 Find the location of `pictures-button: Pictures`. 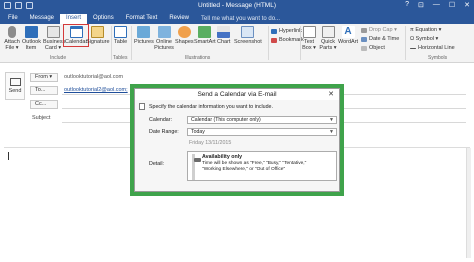

pictures-button: Pictures is located at coordinates (144, 35).